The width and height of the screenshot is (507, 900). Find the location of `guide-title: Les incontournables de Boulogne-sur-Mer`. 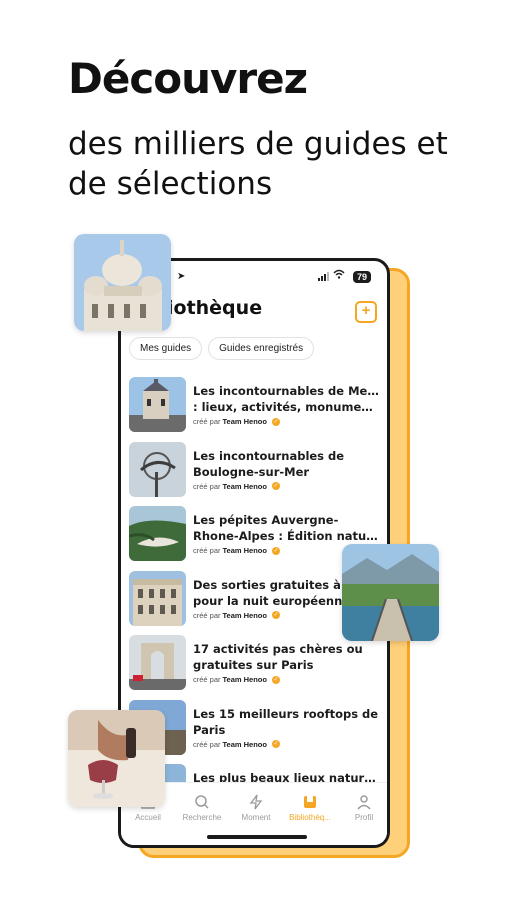

guide-title: Les incontournables de Boulogne-sur-Mer is located at coordinates (269, 463).